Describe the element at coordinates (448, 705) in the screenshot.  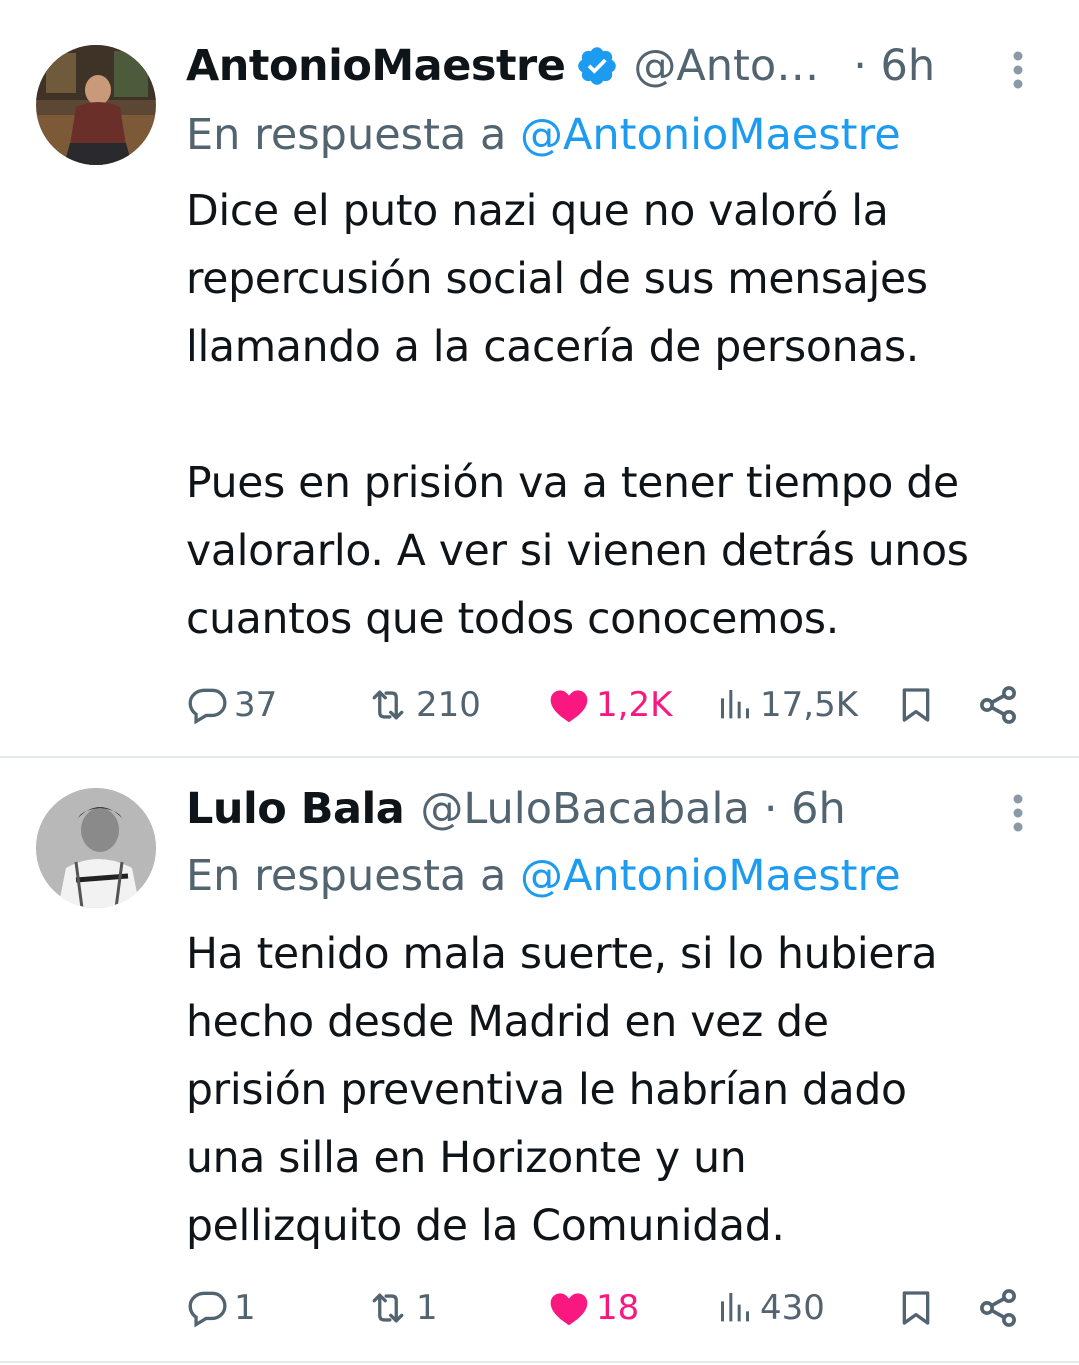
I see `retweet-count: 210` at that location.